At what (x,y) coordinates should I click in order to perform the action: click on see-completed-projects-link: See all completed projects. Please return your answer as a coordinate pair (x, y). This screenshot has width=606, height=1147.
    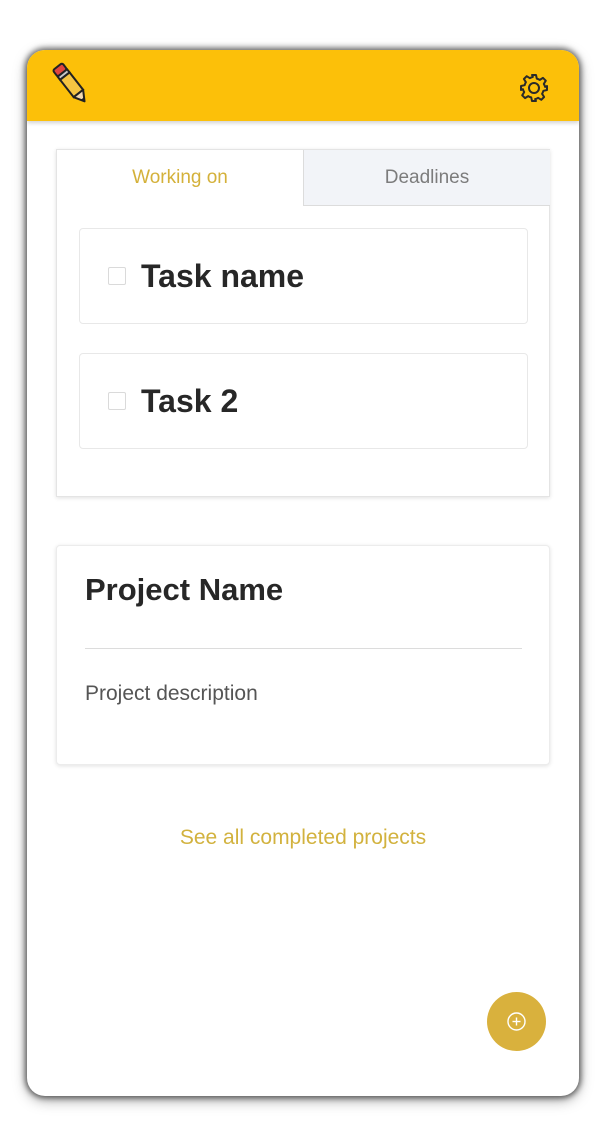
    Looking at the image, I should click on (303, 838).